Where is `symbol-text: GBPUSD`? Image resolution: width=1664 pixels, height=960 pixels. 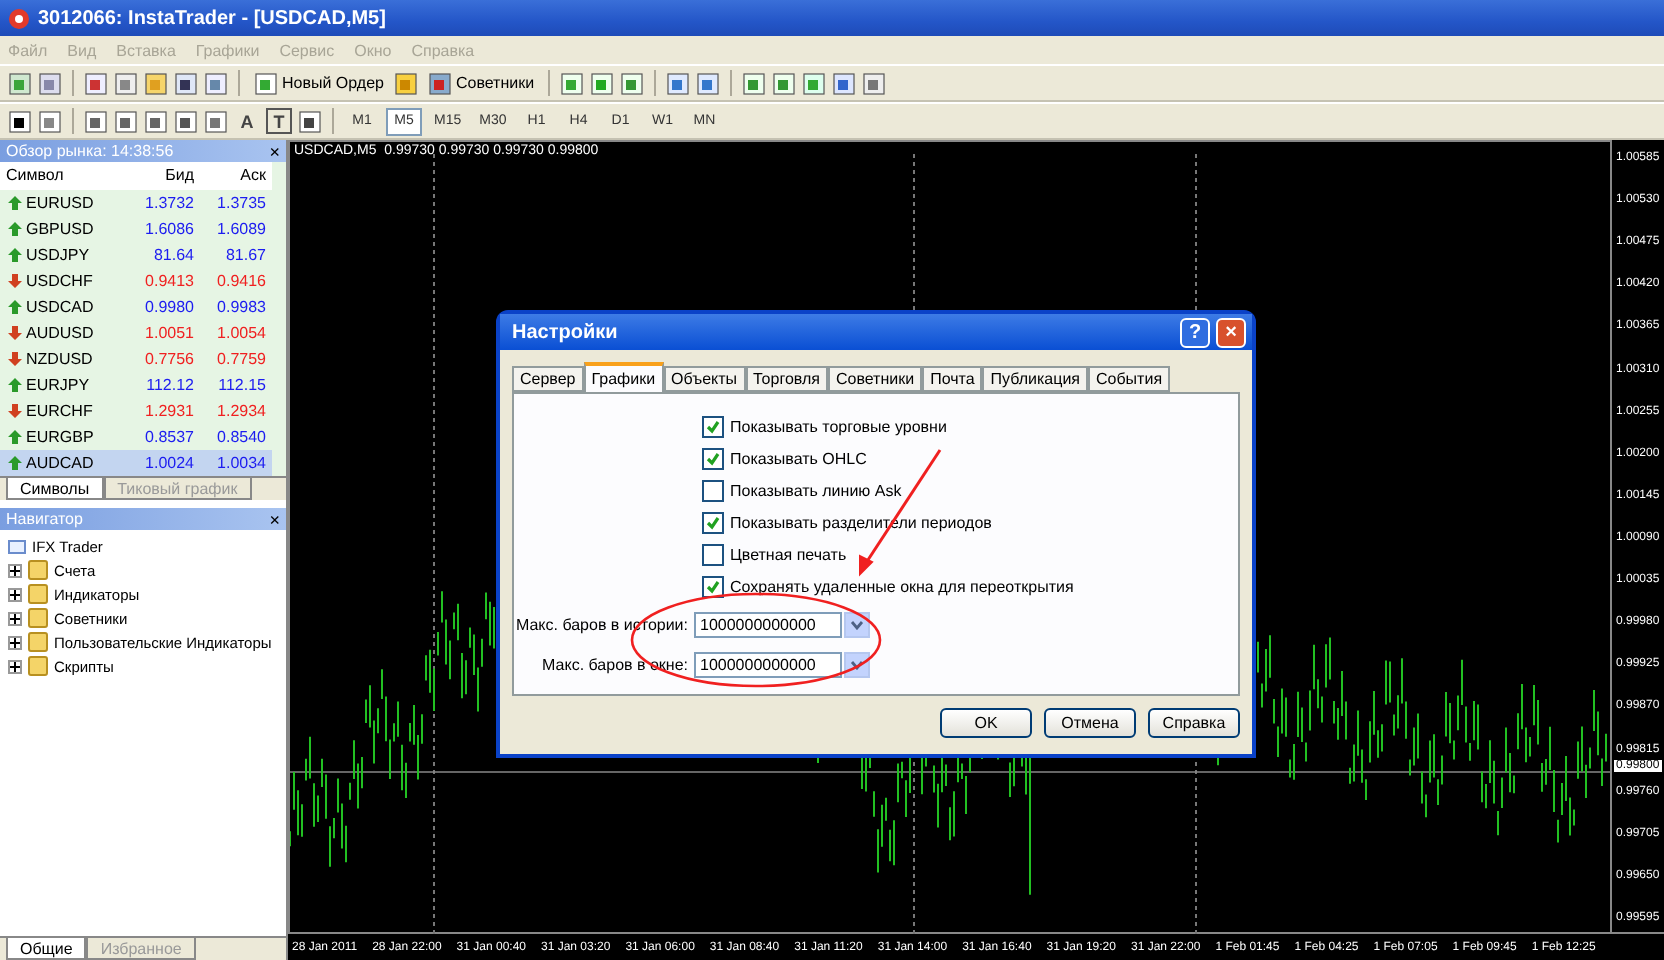
symbol-text: GBPUSD is located at coordinates (60, 229).